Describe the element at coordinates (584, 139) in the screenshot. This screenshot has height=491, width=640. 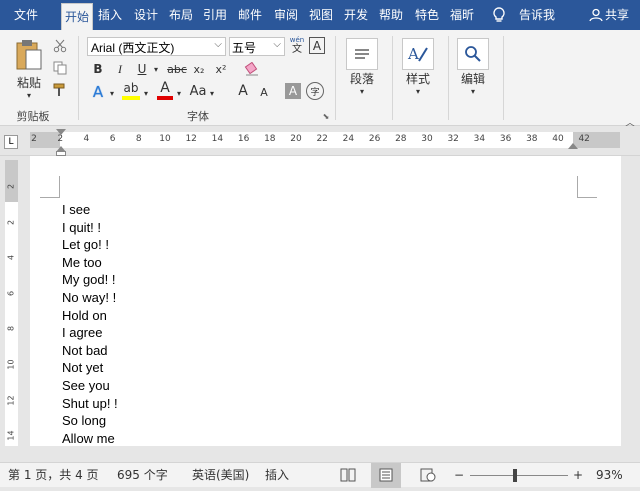
I see `ruler-tick-label: 42` at that location.